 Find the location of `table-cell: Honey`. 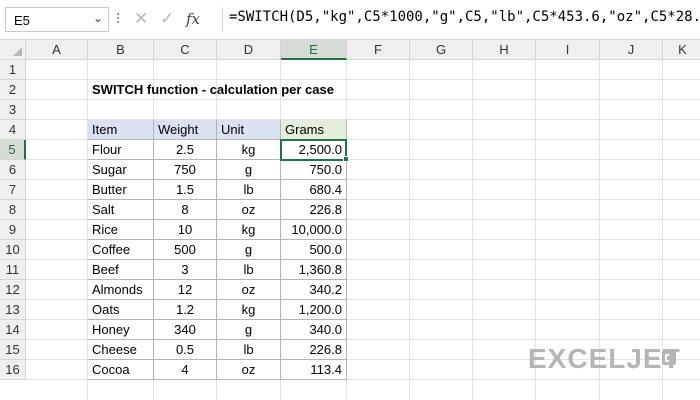

table-cell: Honey is located at coordinates (121, 330).